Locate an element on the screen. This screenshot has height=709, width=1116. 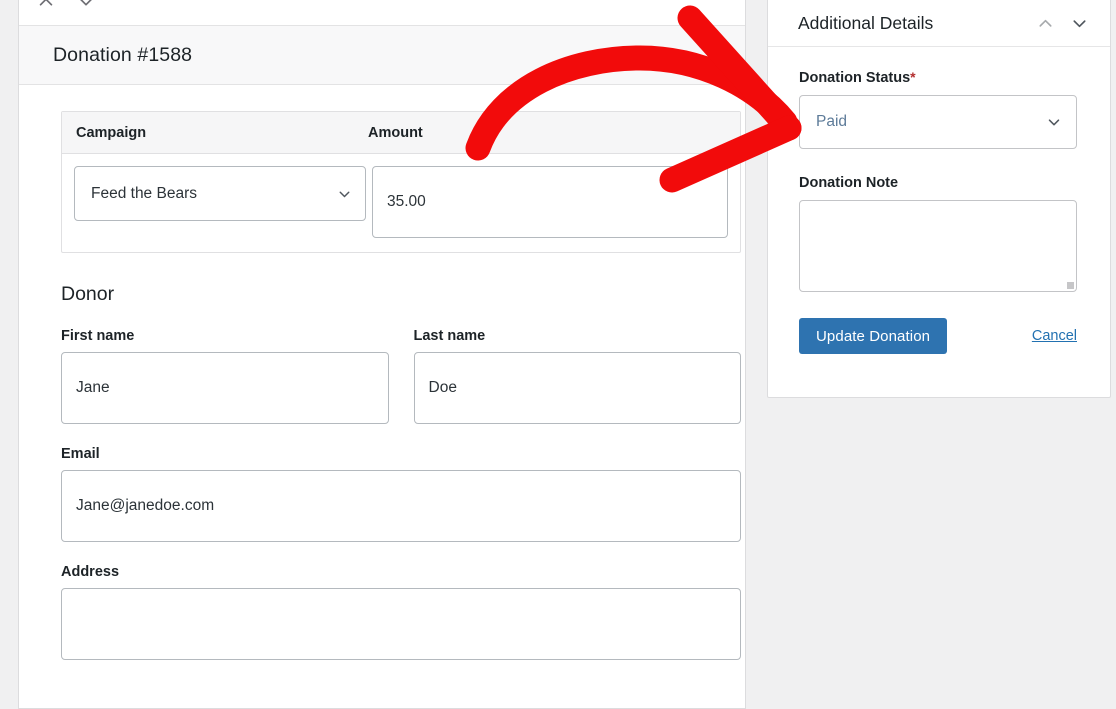
form-actions: Update Donation Cancel is located at coordinates (938, 336).